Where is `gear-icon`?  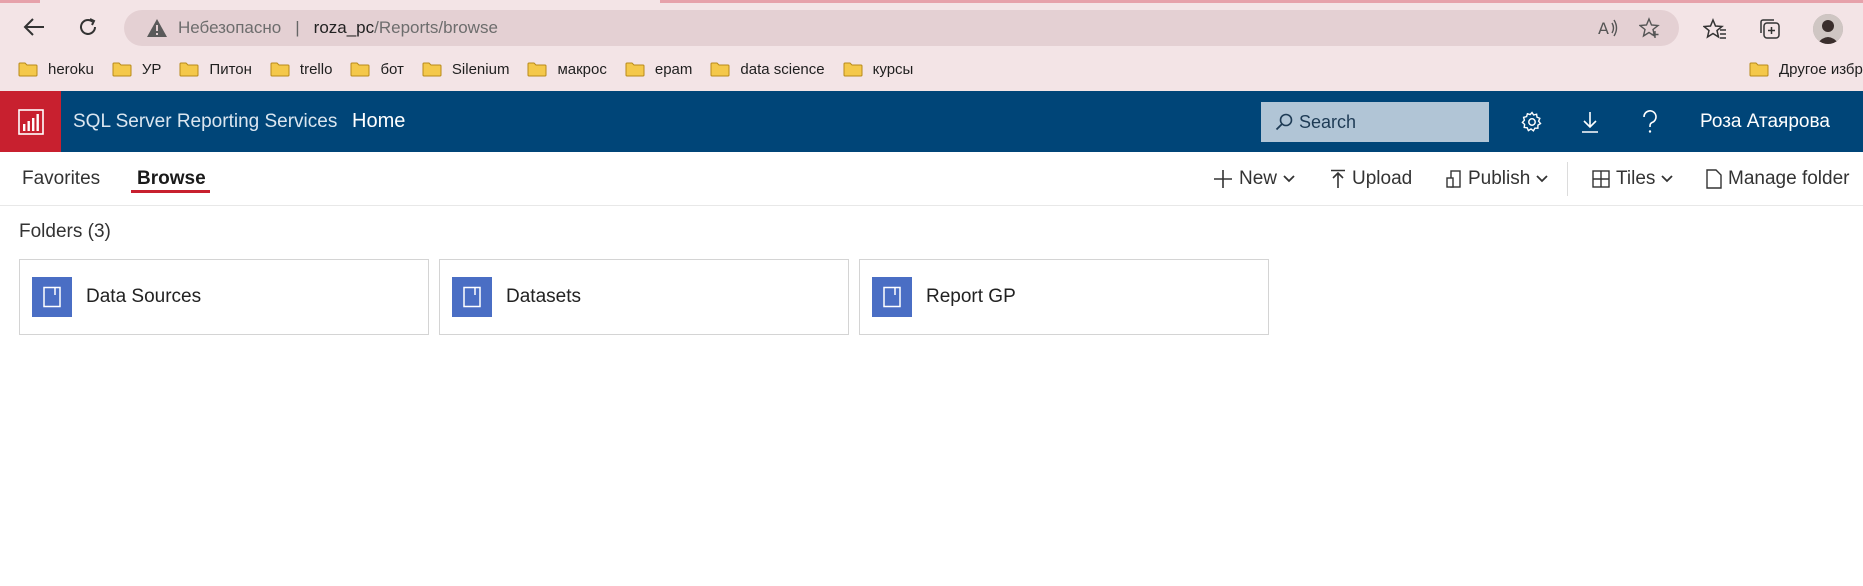 gear-icon is located at coordinates (1531, 121).